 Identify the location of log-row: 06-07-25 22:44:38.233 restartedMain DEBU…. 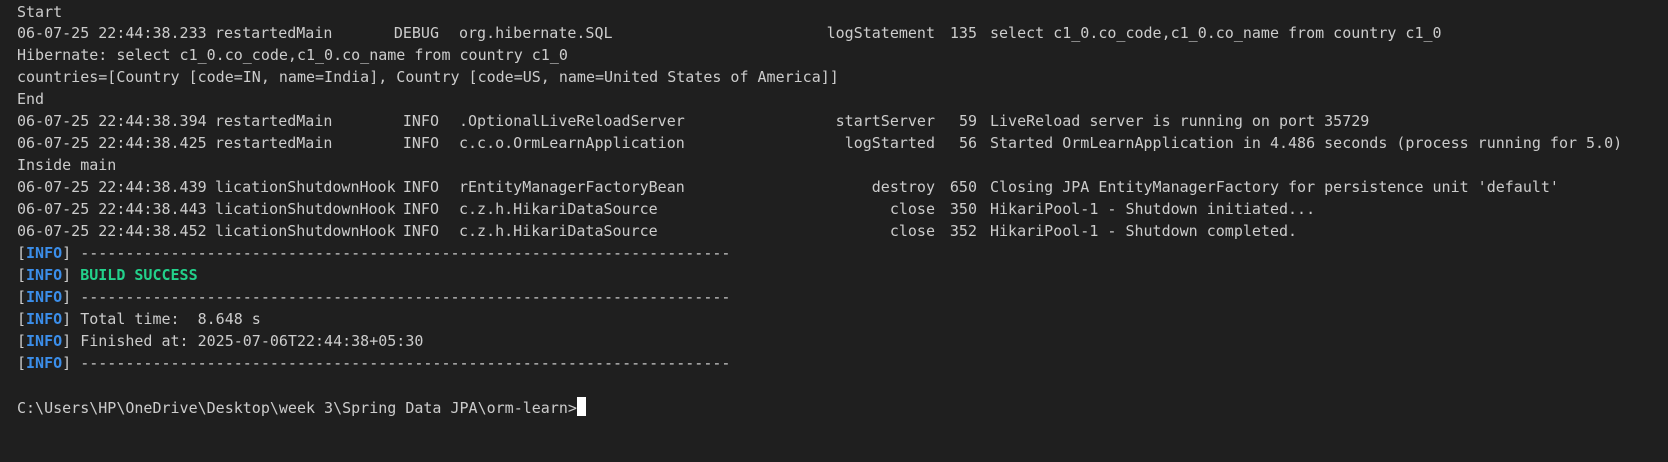
(837, 33).